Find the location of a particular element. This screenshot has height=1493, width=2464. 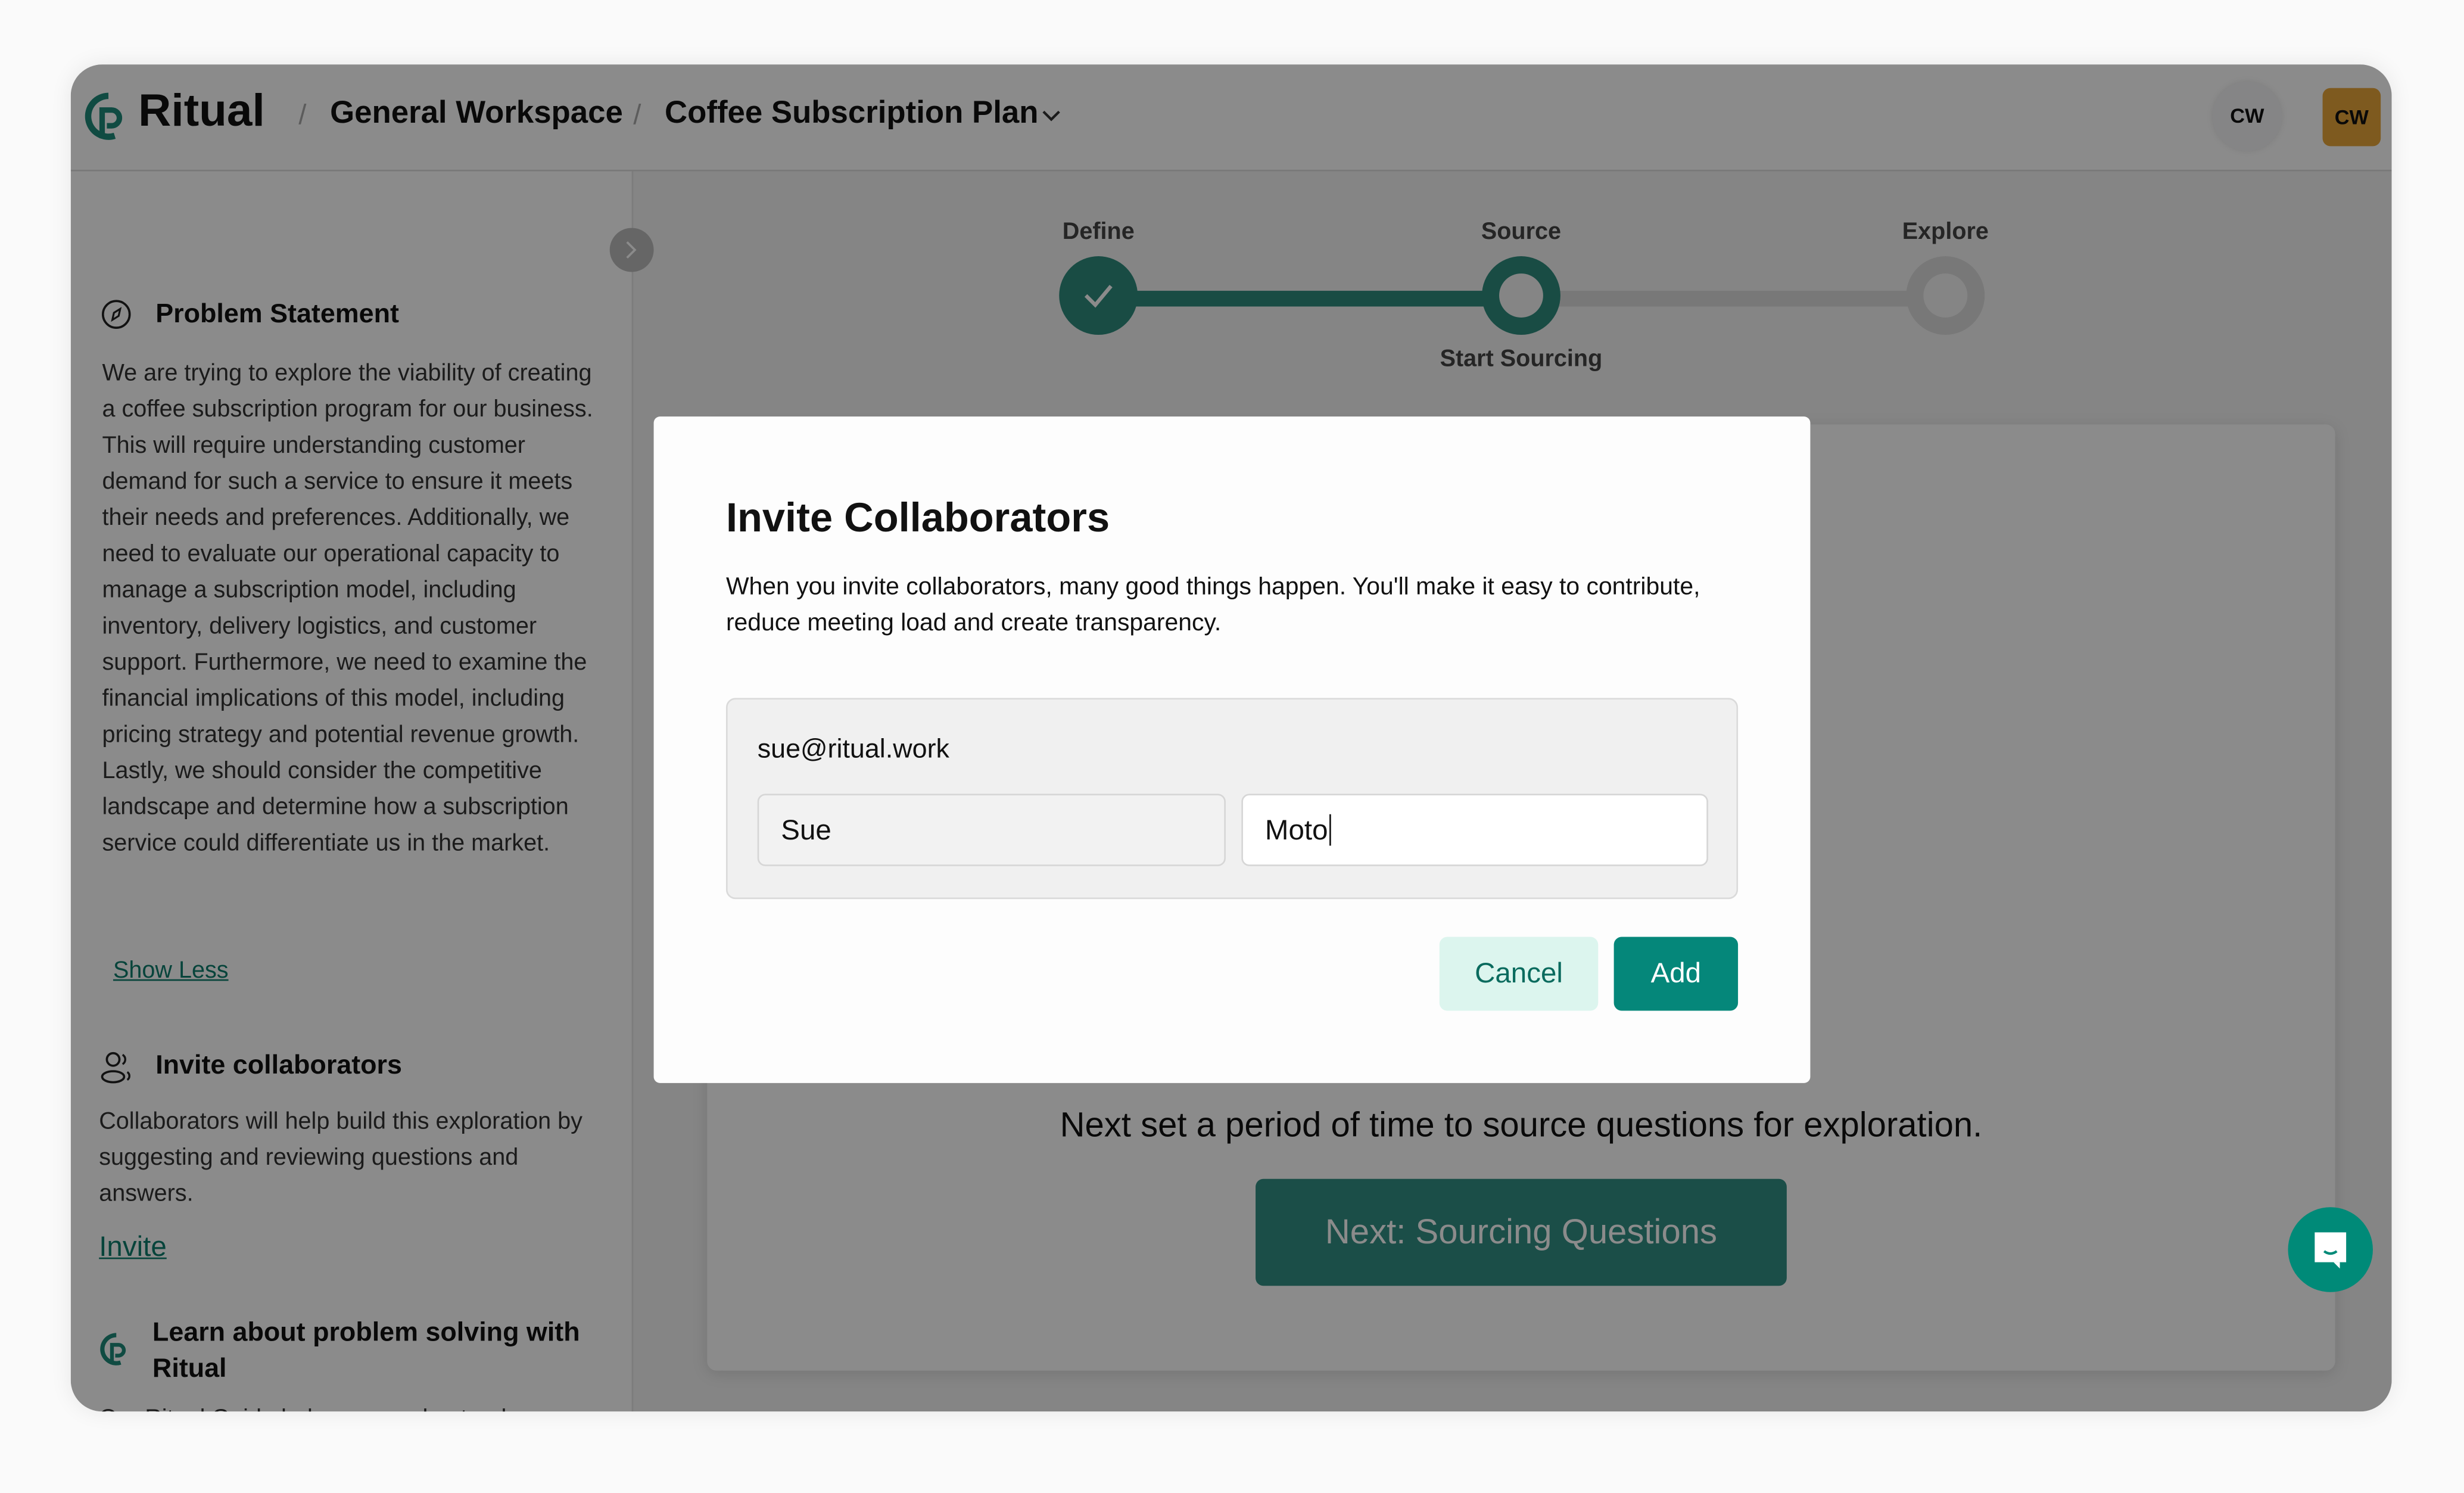

add-button: Add is located at coordinates (1676, 974).